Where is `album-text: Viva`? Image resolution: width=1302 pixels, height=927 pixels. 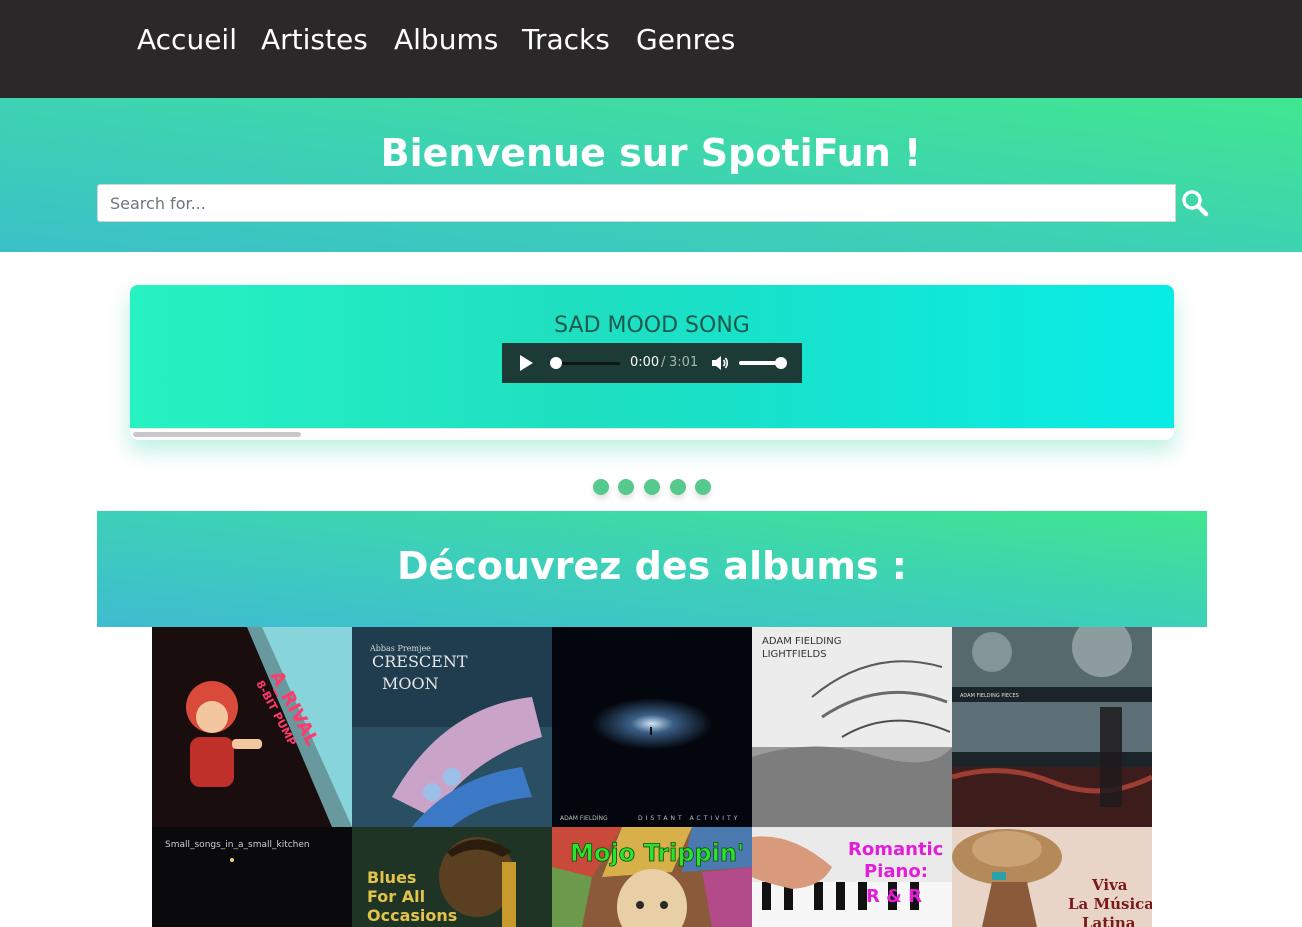 album-text: Viva is located at coordinates (1109, 885).